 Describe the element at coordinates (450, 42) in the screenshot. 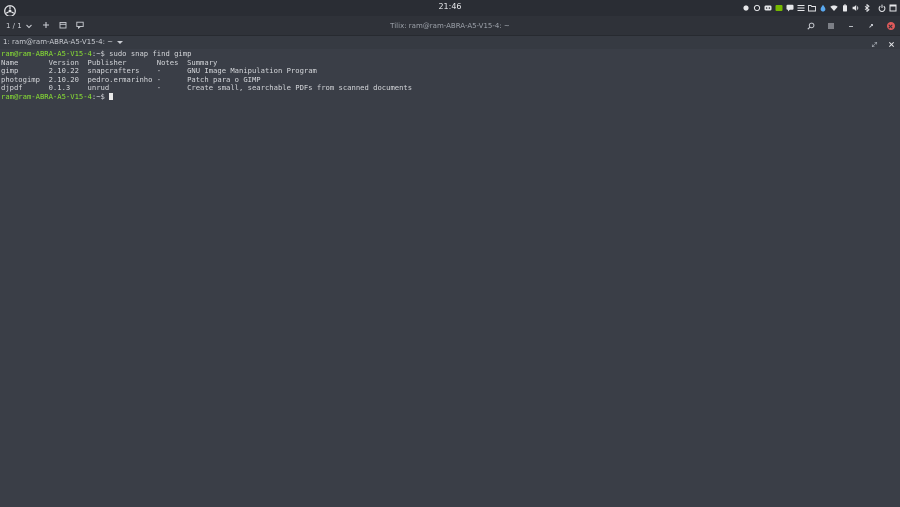

I see `terminal-titlebar: 1: ram@ram-ABRA-A5-V15-4: ~` at that location.